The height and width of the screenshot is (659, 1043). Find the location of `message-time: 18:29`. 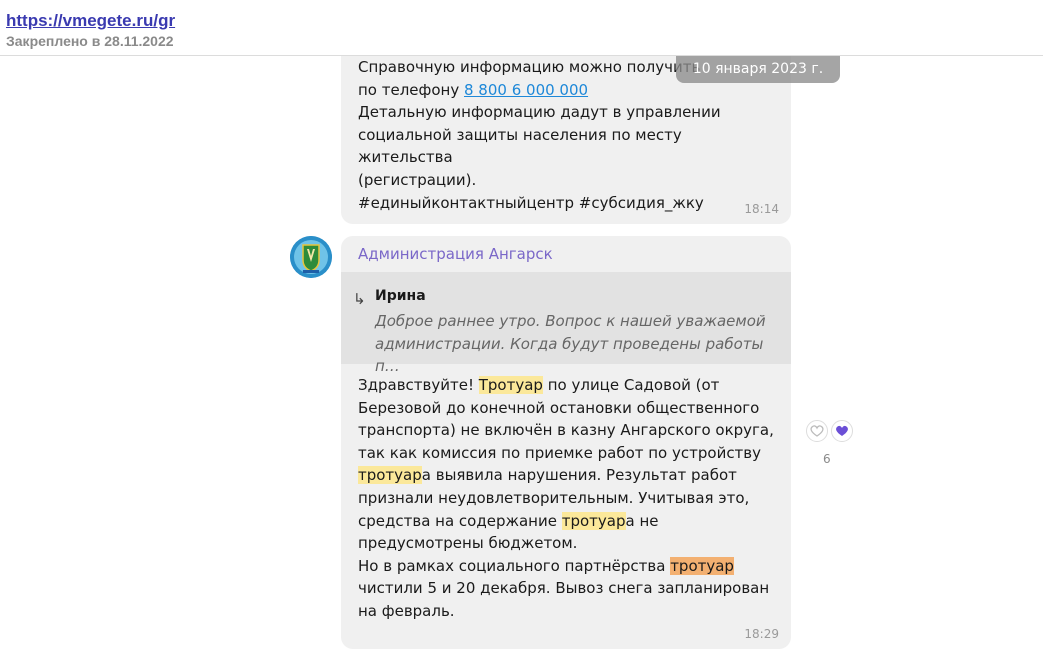

message-time: 18:29 is located at coordinates (761, 634).